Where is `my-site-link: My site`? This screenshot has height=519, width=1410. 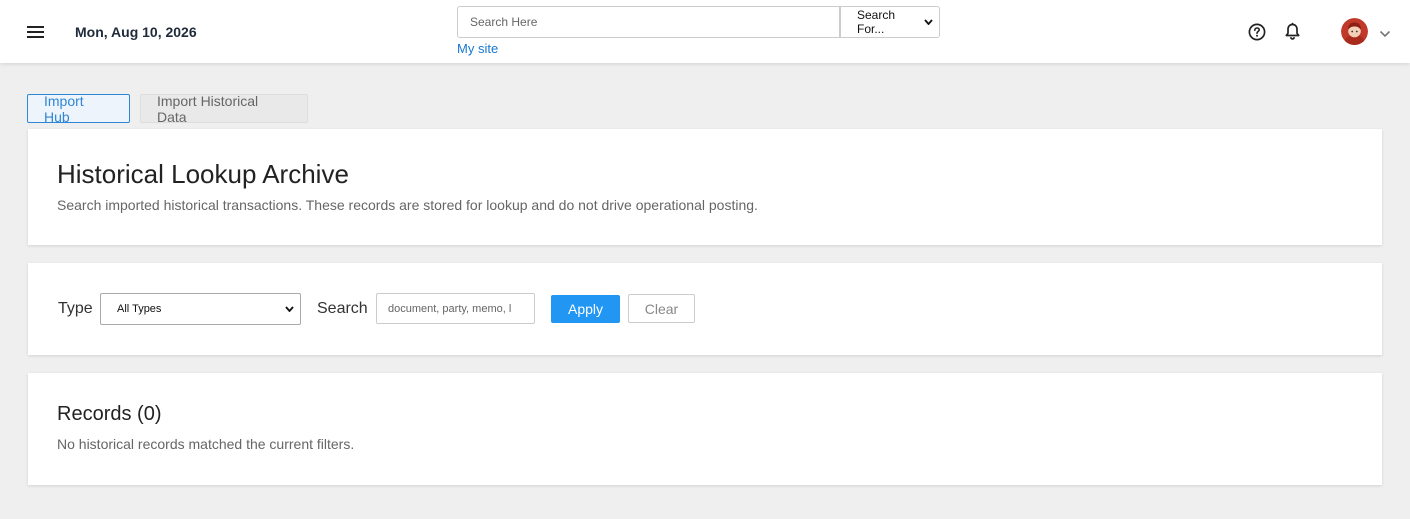 my-site-link: My site is located at coordinates (477, 48).